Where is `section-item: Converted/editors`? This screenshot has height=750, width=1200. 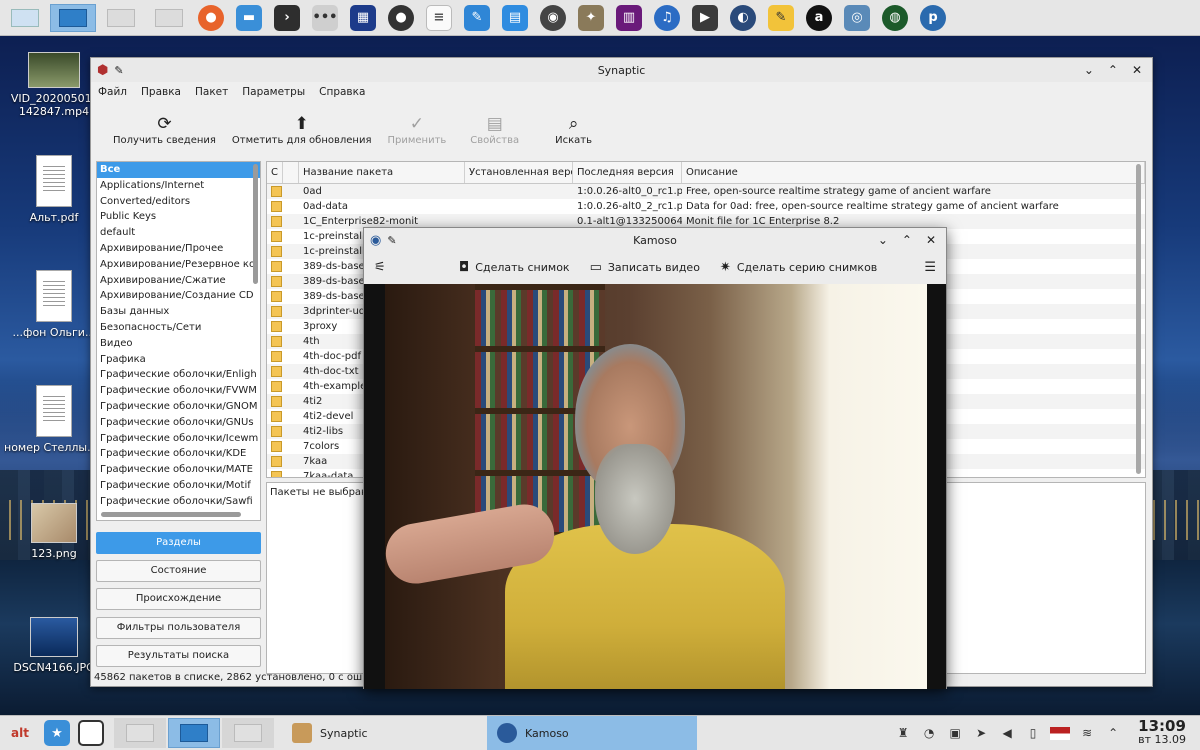 section-item: Converted/editors is located at coordinates (178, 202).